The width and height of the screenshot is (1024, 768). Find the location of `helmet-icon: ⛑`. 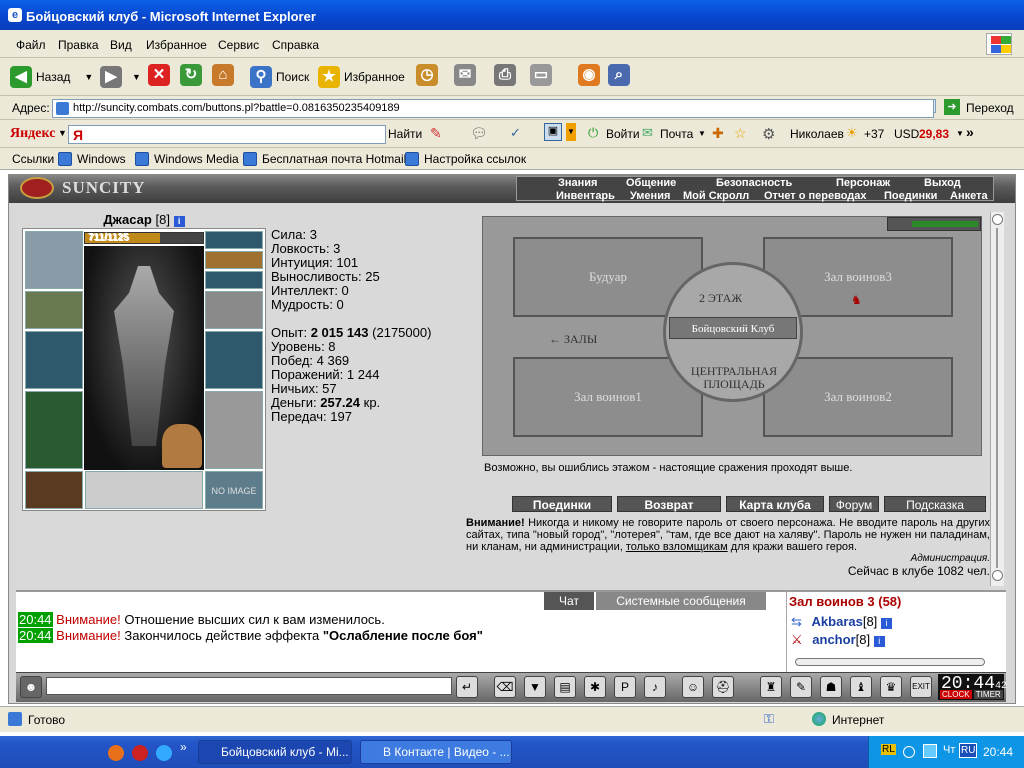

helmet-icon: ⛑ is located at coordinates (723, 687).